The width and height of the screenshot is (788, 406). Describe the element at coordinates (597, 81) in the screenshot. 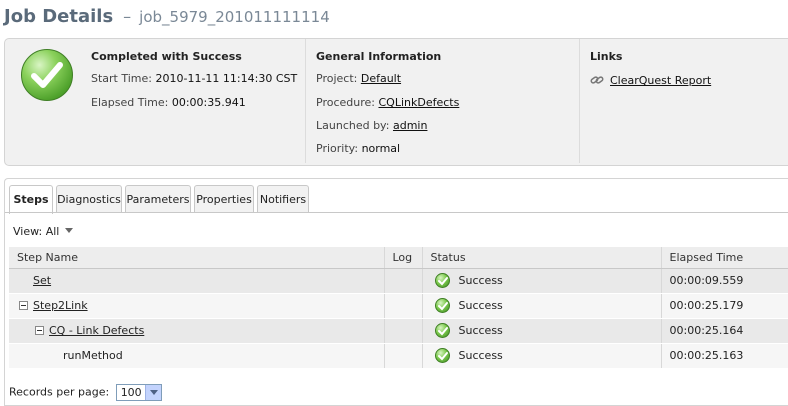

I see `link-chain-icon` at that location.